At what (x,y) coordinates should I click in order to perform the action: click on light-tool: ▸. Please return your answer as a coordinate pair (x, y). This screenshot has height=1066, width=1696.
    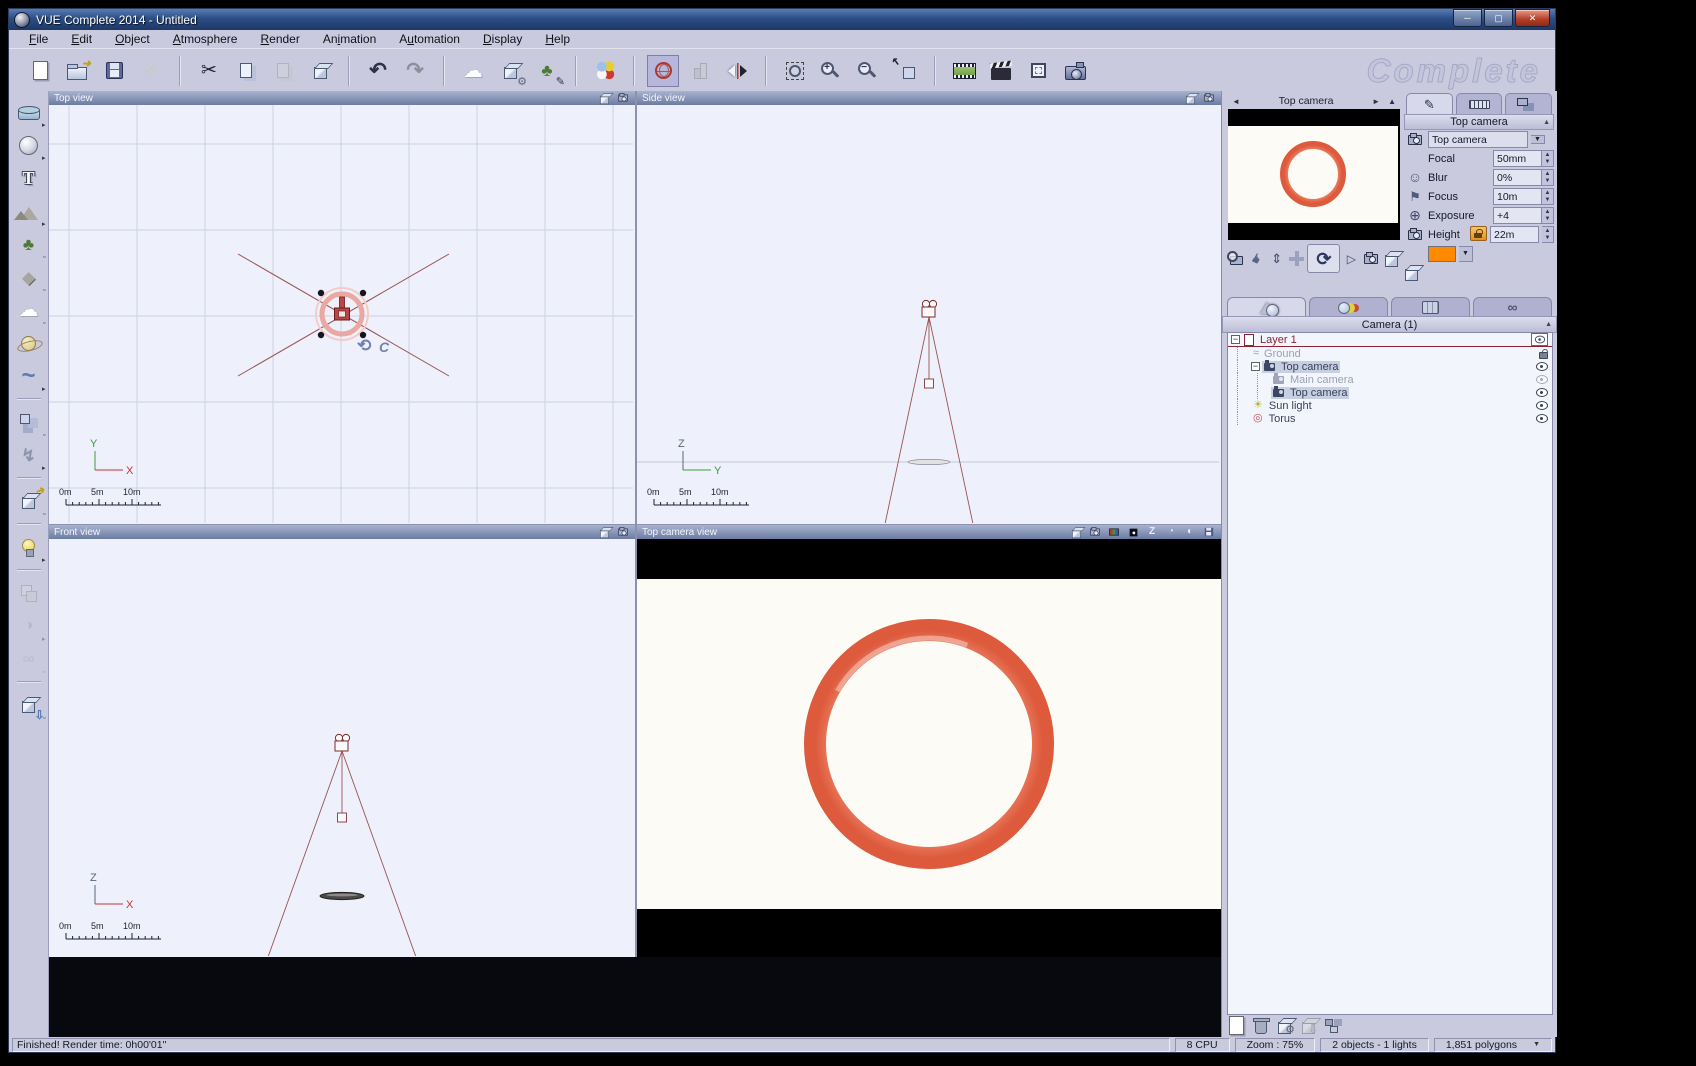
    Looking at the image, I should click on (30, 548).